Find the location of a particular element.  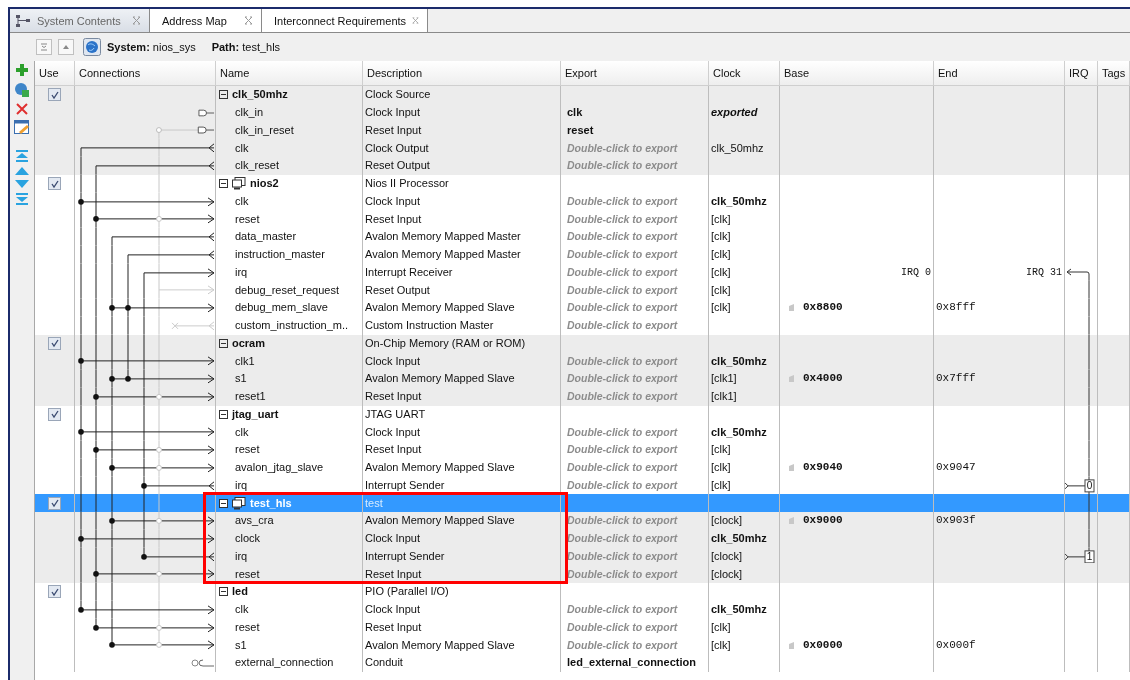

move-top-icon is located at coordinates (22, 156).